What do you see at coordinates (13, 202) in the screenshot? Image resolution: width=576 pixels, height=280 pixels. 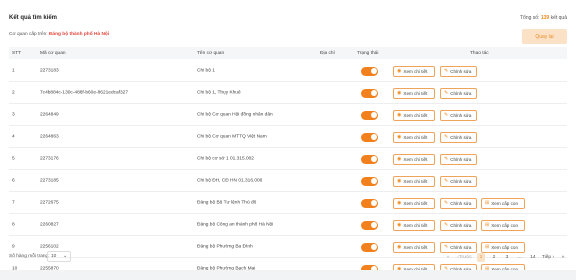 I see `row-stt: 7` at bounding box center [13, 202].